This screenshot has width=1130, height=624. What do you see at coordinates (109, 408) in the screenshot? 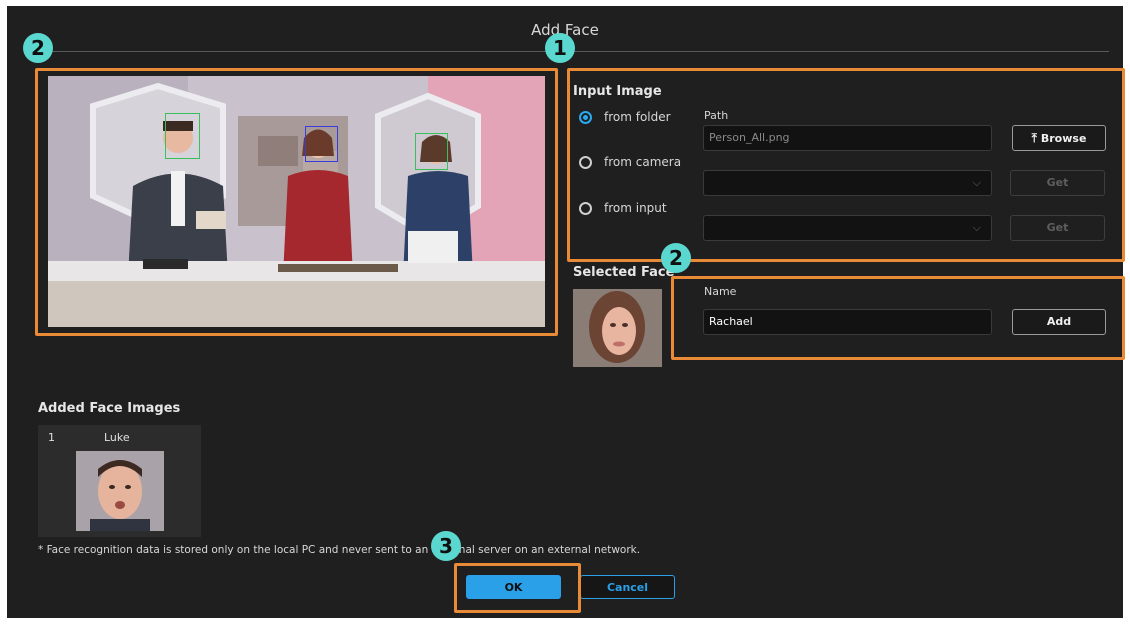
I see `added-faces-heading: Added Face Images` at bounding box center [109, 408].